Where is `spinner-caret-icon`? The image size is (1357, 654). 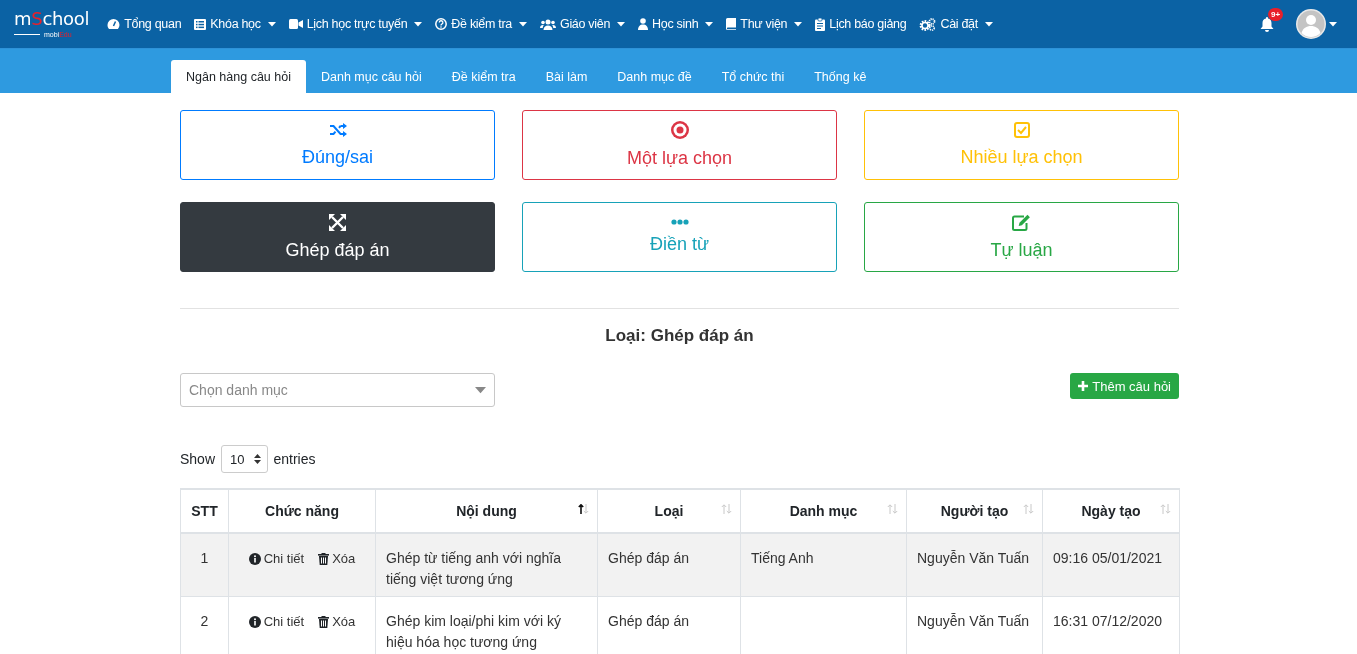 spinner-caret-icon is located at coordinates (257, 459).